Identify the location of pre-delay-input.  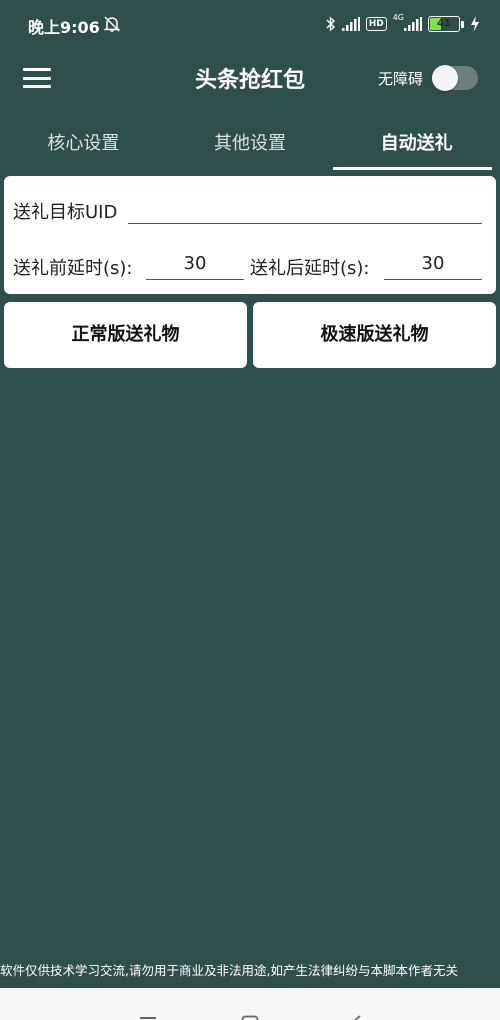
(195, 264).